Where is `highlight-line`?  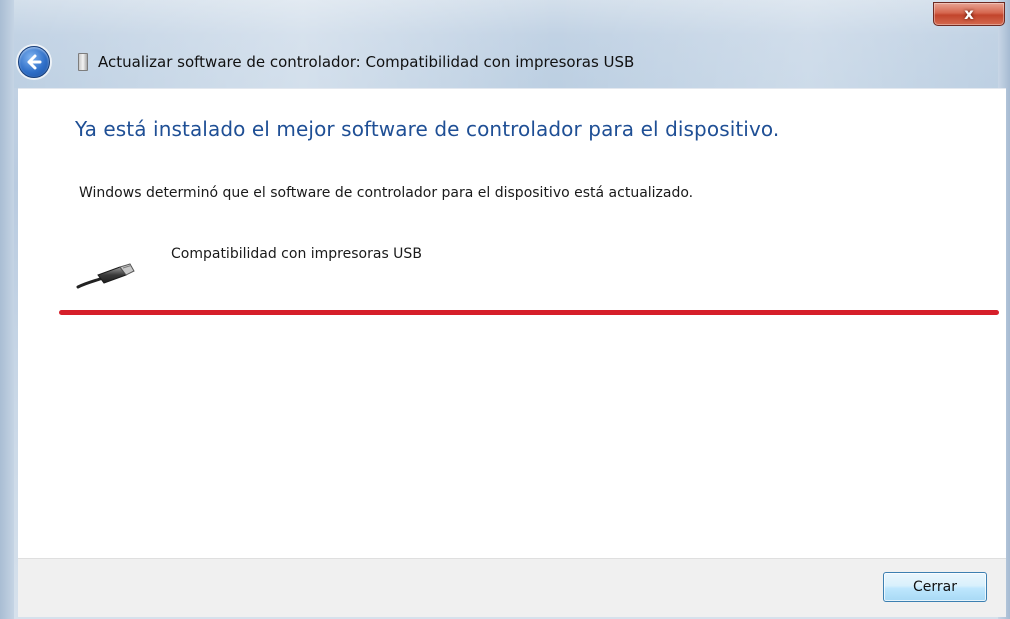
highlight-line is located at coordinates (529, 312).